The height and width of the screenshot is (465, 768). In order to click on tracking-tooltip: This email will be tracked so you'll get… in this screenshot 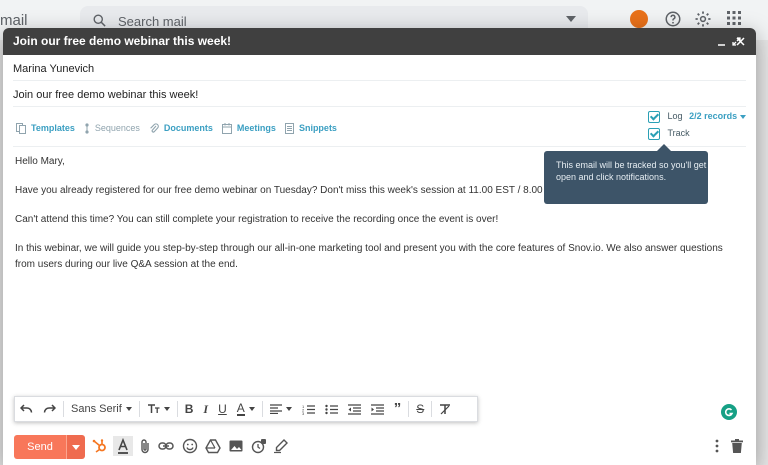, I will do `click(626, 174)`.